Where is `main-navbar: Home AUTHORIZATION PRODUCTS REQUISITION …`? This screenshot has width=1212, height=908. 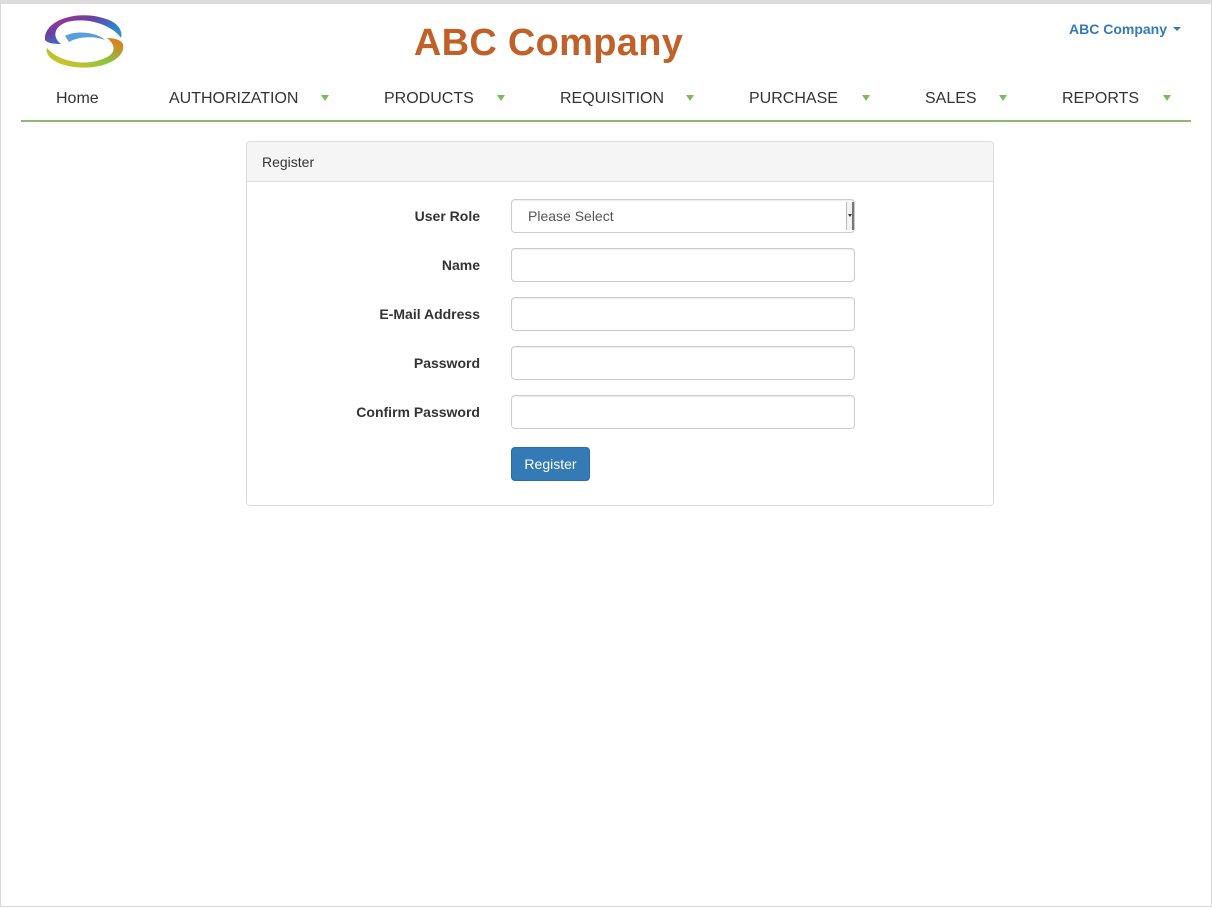
main-navbar: Home AUTHORIZATION PRODUCTS REQUISITION … is located at coordinates (606, 104).